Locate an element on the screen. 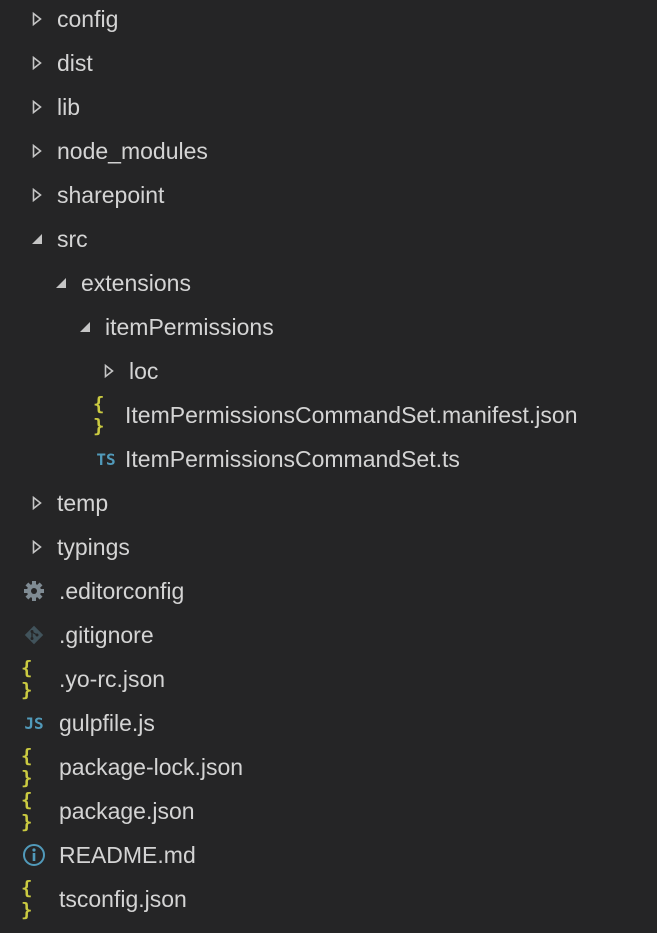 Image resolution: width=657 pixels, height=933 pixels. folder-label: dist is located at coordinates (75, 62).